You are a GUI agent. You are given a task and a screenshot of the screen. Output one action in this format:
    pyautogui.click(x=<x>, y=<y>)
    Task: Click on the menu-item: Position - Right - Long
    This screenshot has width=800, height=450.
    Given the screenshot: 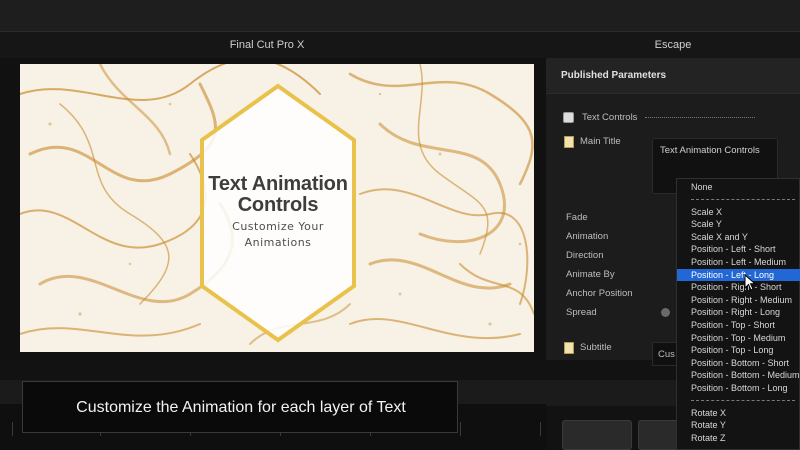 What is the action you would take?
    pyautogui.click(x=738, y=312)
    